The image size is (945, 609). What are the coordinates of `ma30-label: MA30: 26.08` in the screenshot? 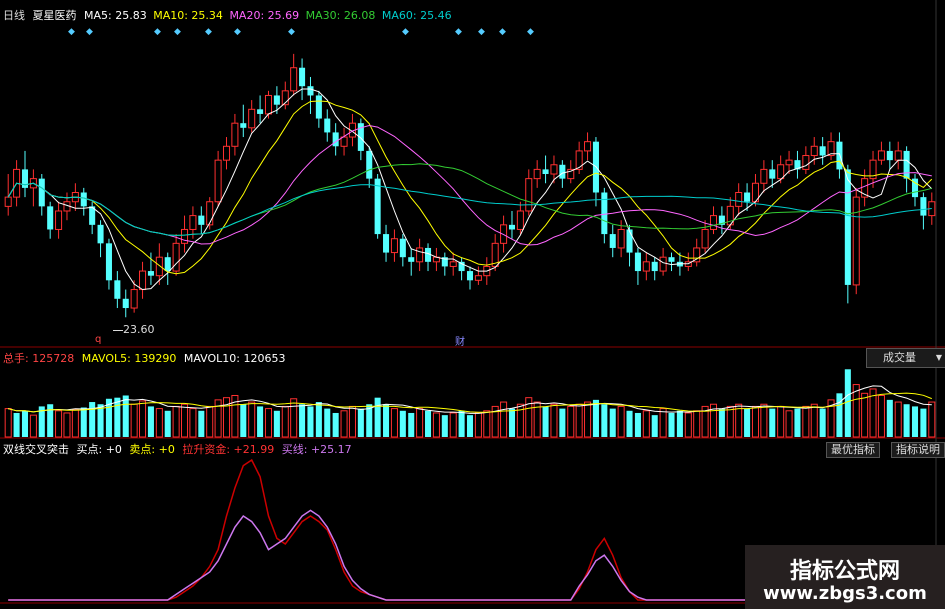 It's located at (340, 15).